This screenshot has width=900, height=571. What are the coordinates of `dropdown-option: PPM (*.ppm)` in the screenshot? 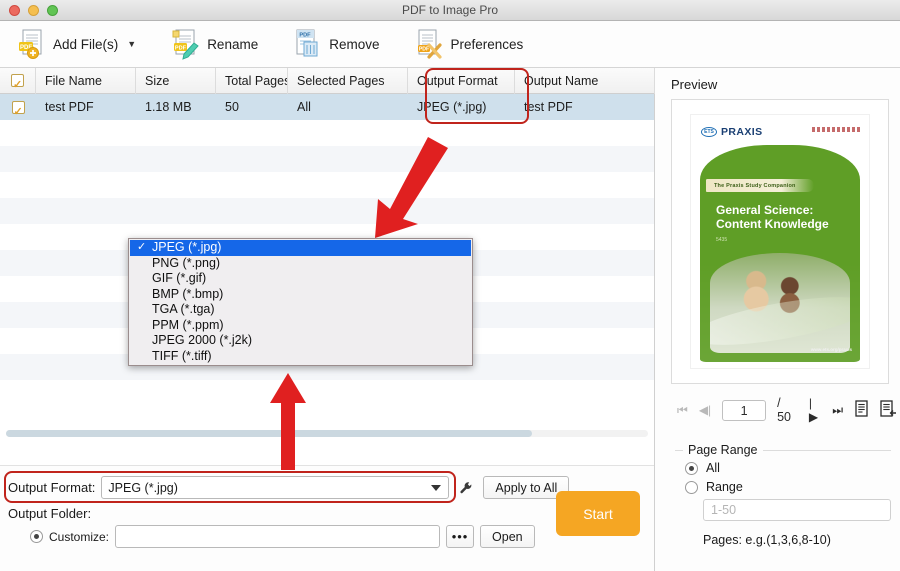 It's located at (300, 326).